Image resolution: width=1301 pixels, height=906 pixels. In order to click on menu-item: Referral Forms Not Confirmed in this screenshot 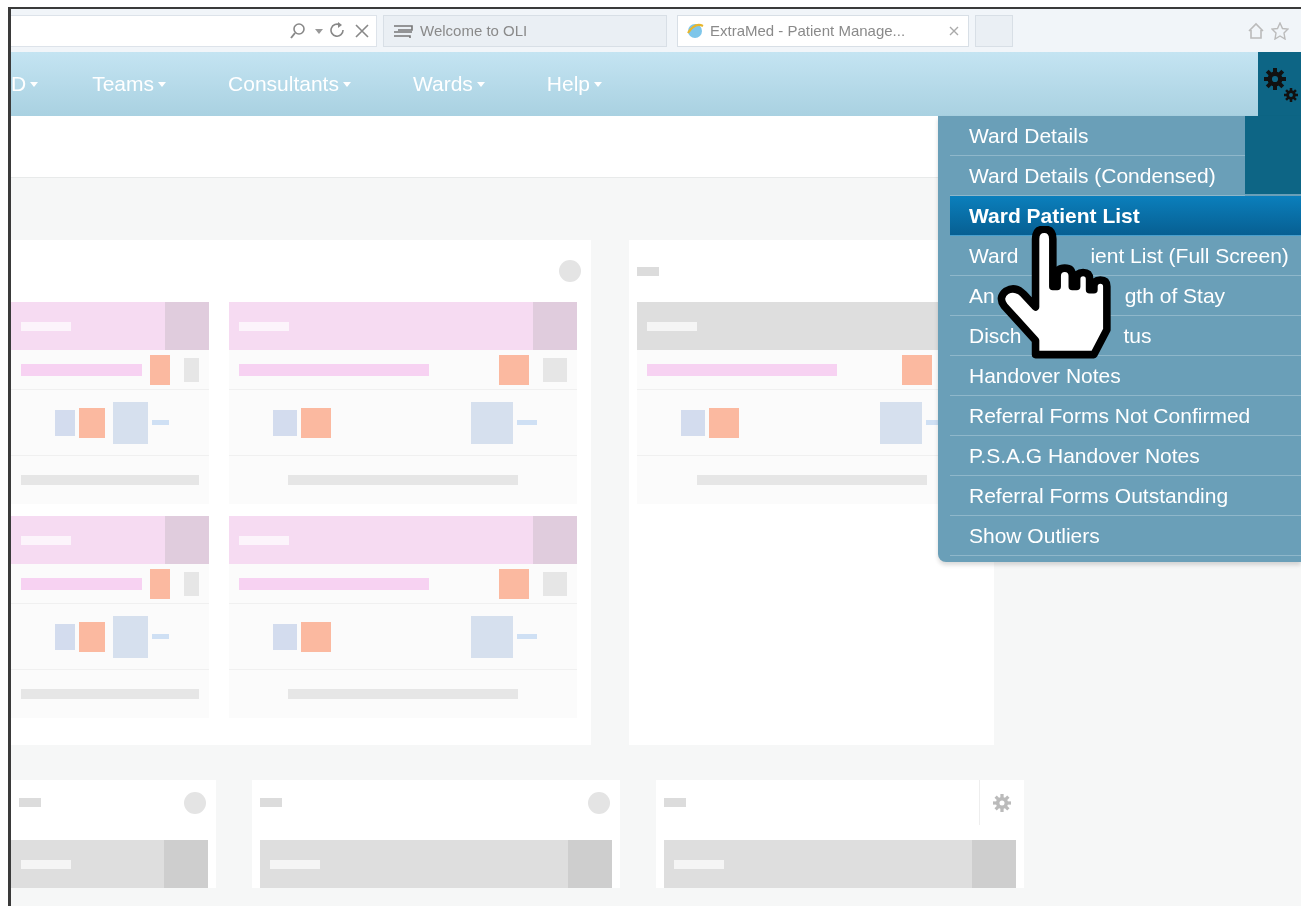, I will do `click(1125, 416)`.